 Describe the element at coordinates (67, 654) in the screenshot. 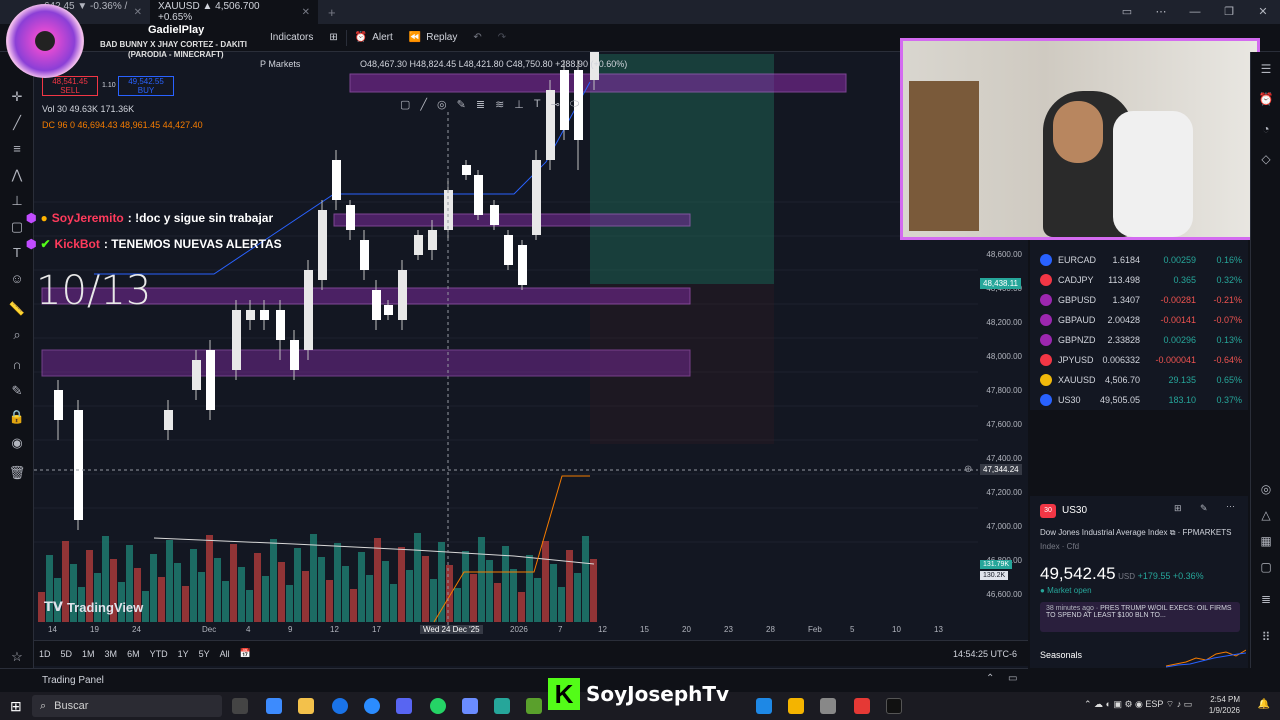

I see `range-button-5d: 5D` at that location.